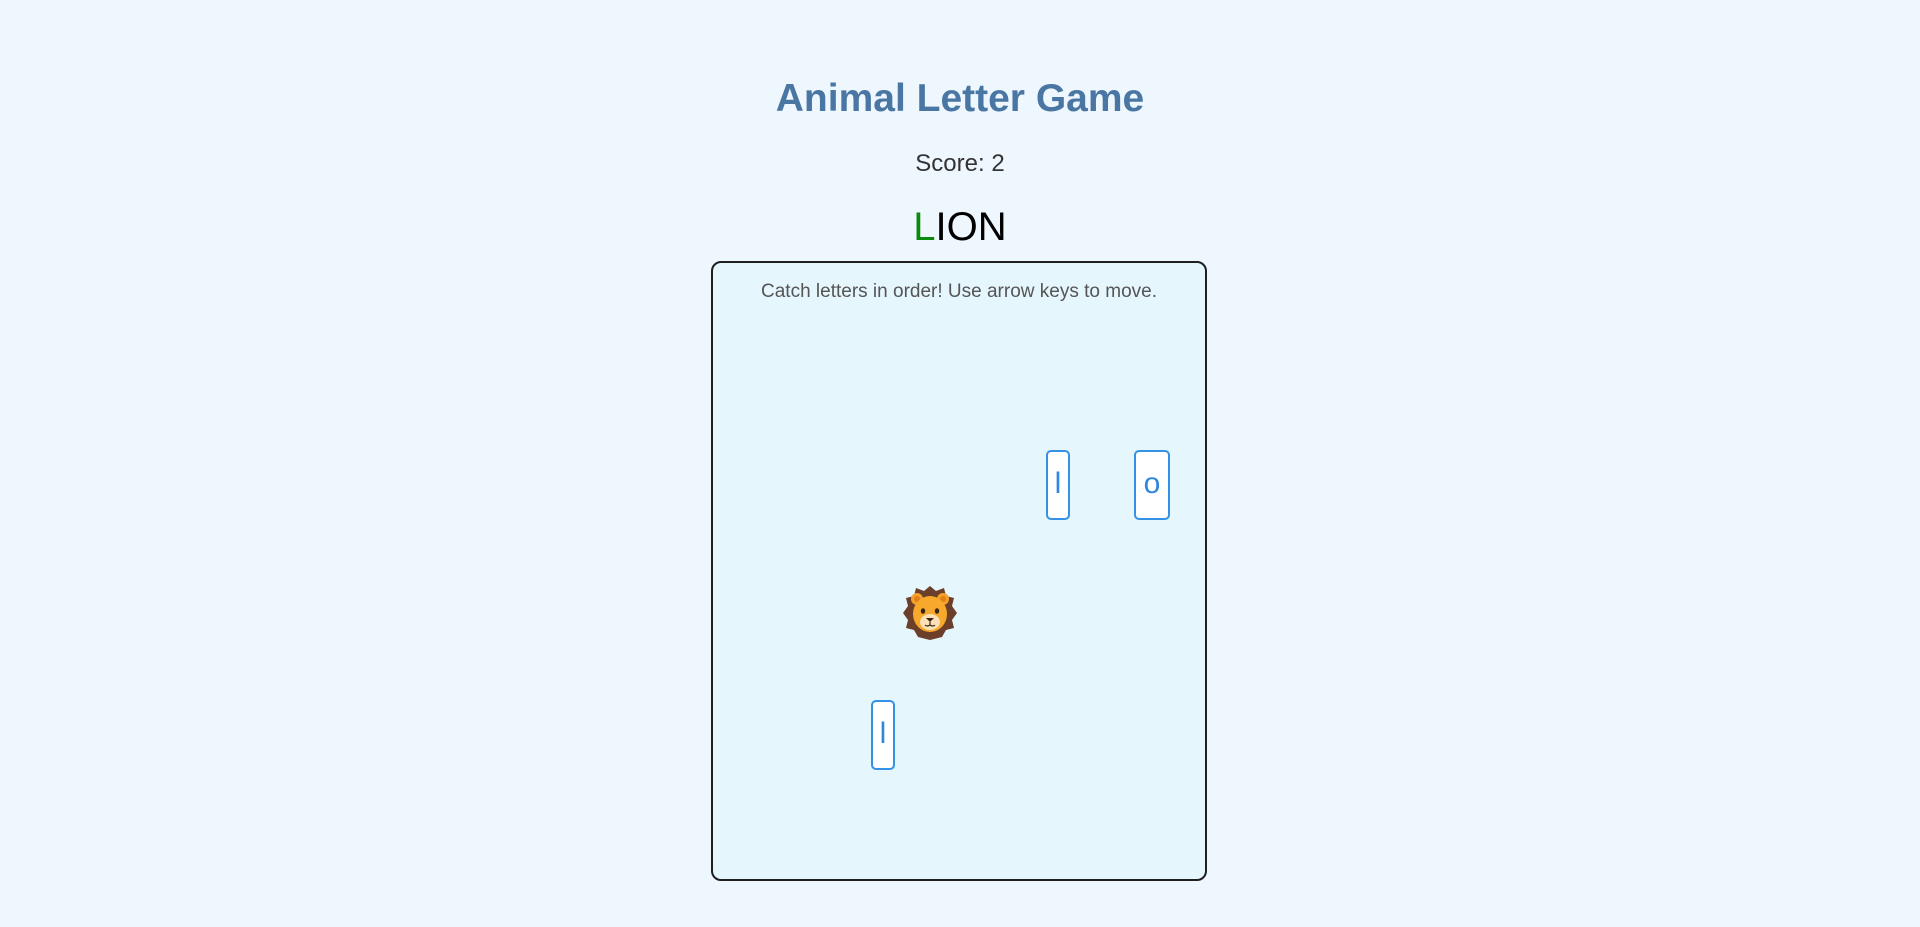  What do you see at coordinates (992, 227) in the screenshot?
I see `target-letter-pending: N` at bounding box center [992, 227].